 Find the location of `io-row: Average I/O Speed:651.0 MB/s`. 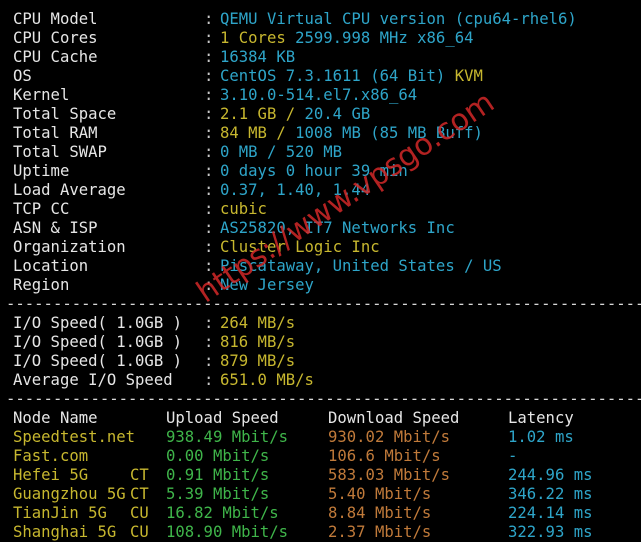

io-row: Average I/O Speed:651.0 MB/s is located at coordinates (327, 380).